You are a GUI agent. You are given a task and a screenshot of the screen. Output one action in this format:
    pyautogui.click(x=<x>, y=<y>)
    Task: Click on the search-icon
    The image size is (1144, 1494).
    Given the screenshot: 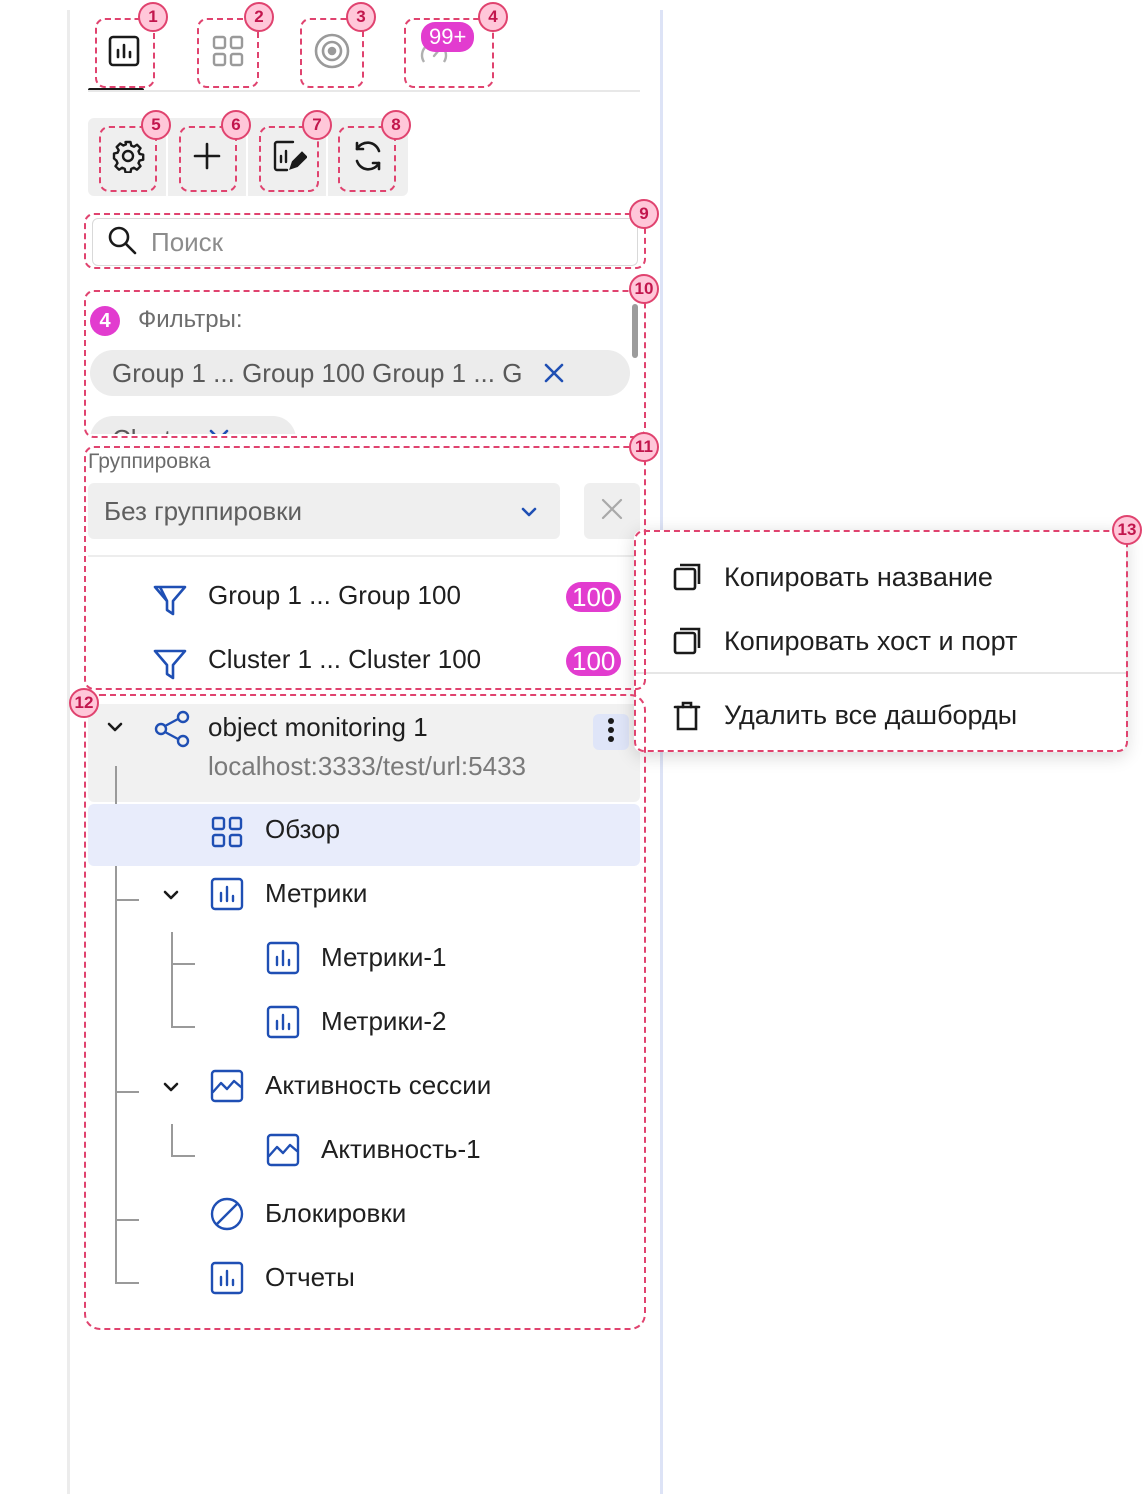 What is the action you would take?
    pyautogui.click(x=122, y=242)
    